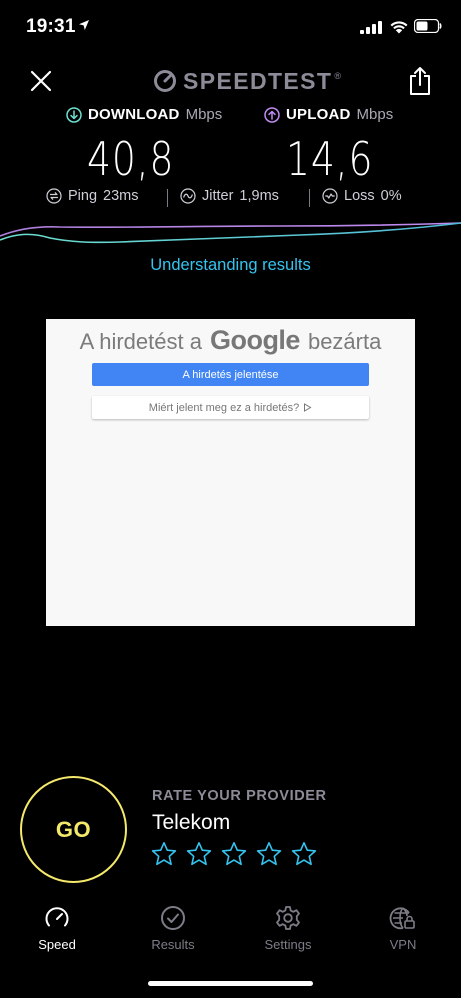  I want to click on battery-icon, so click(428, 26).